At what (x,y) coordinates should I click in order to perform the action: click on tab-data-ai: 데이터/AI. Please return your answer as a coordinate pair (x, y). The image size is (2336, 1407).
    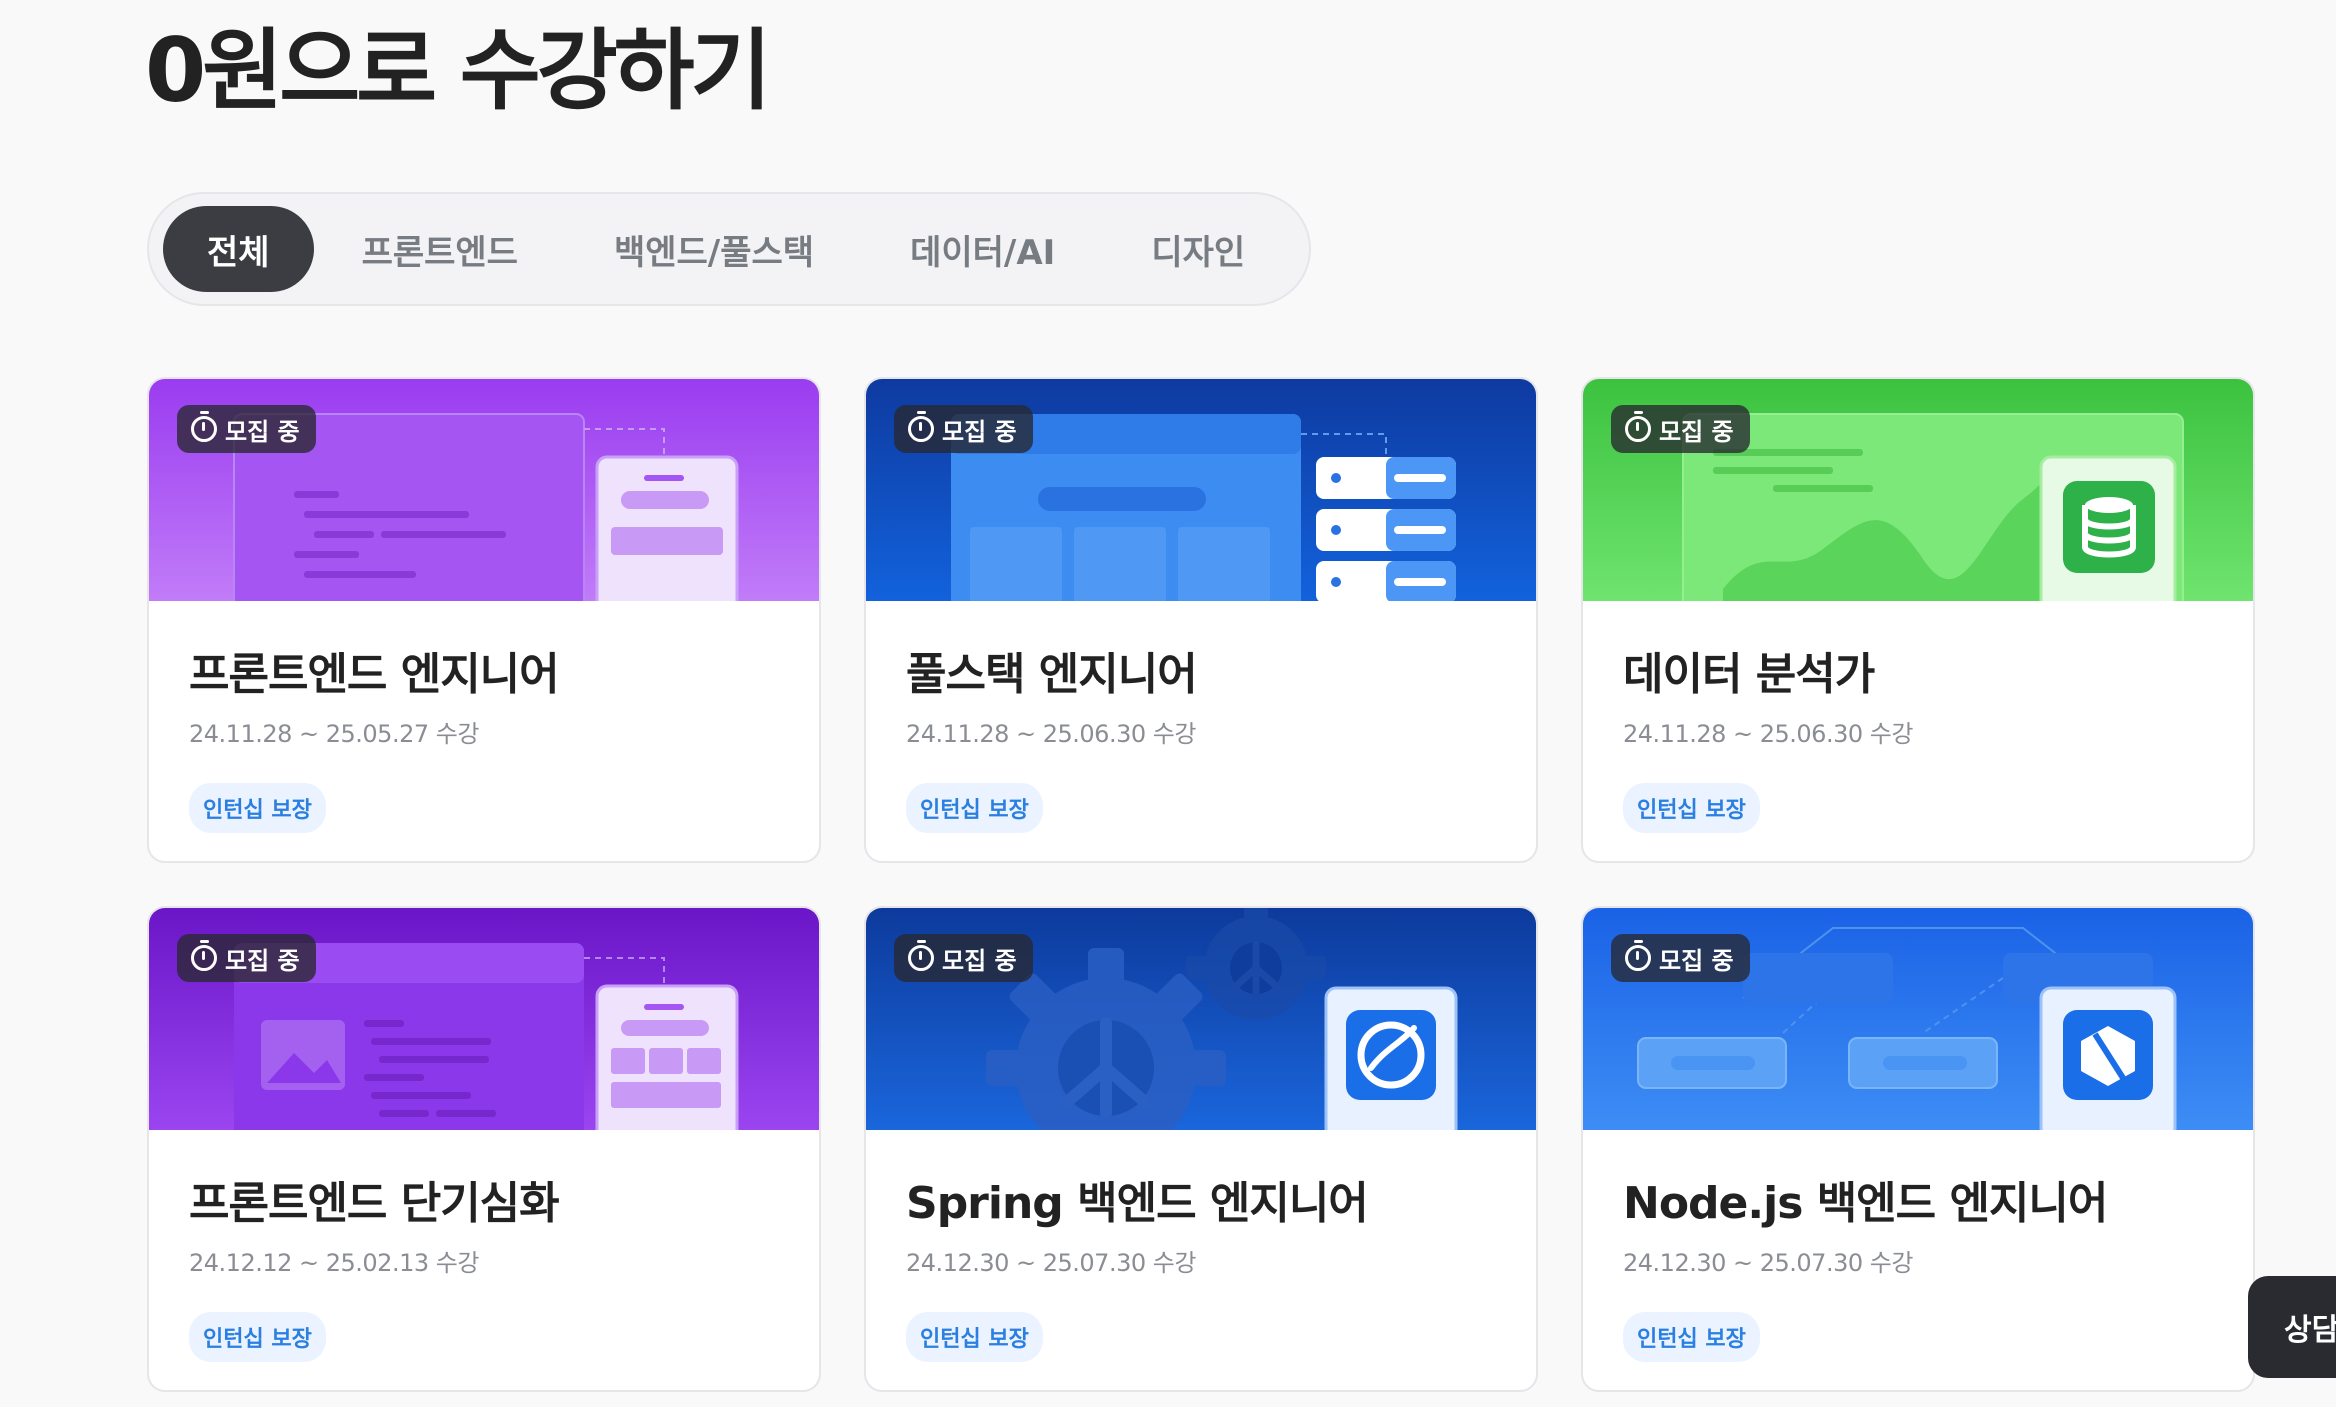
    Looking at the image, I should click on (982, 249).